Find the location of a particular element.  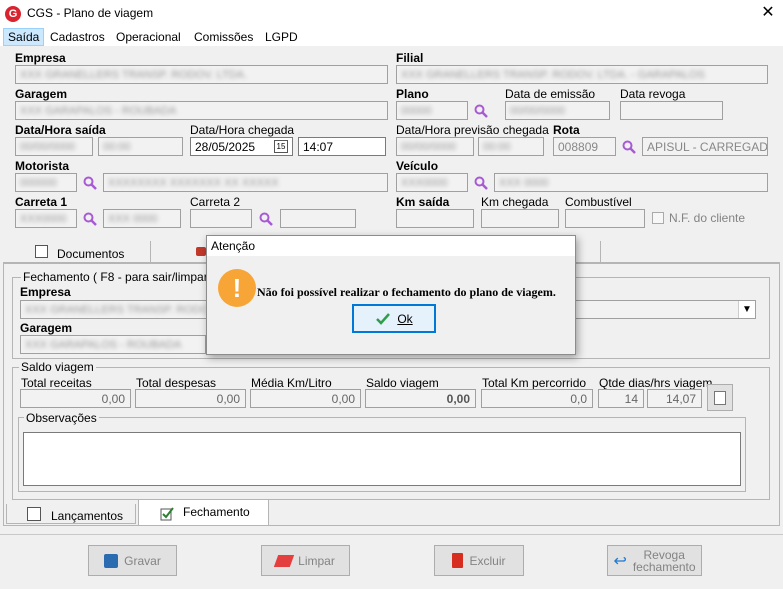

excluir-button: Excluir is located at coordinates (479, 560).